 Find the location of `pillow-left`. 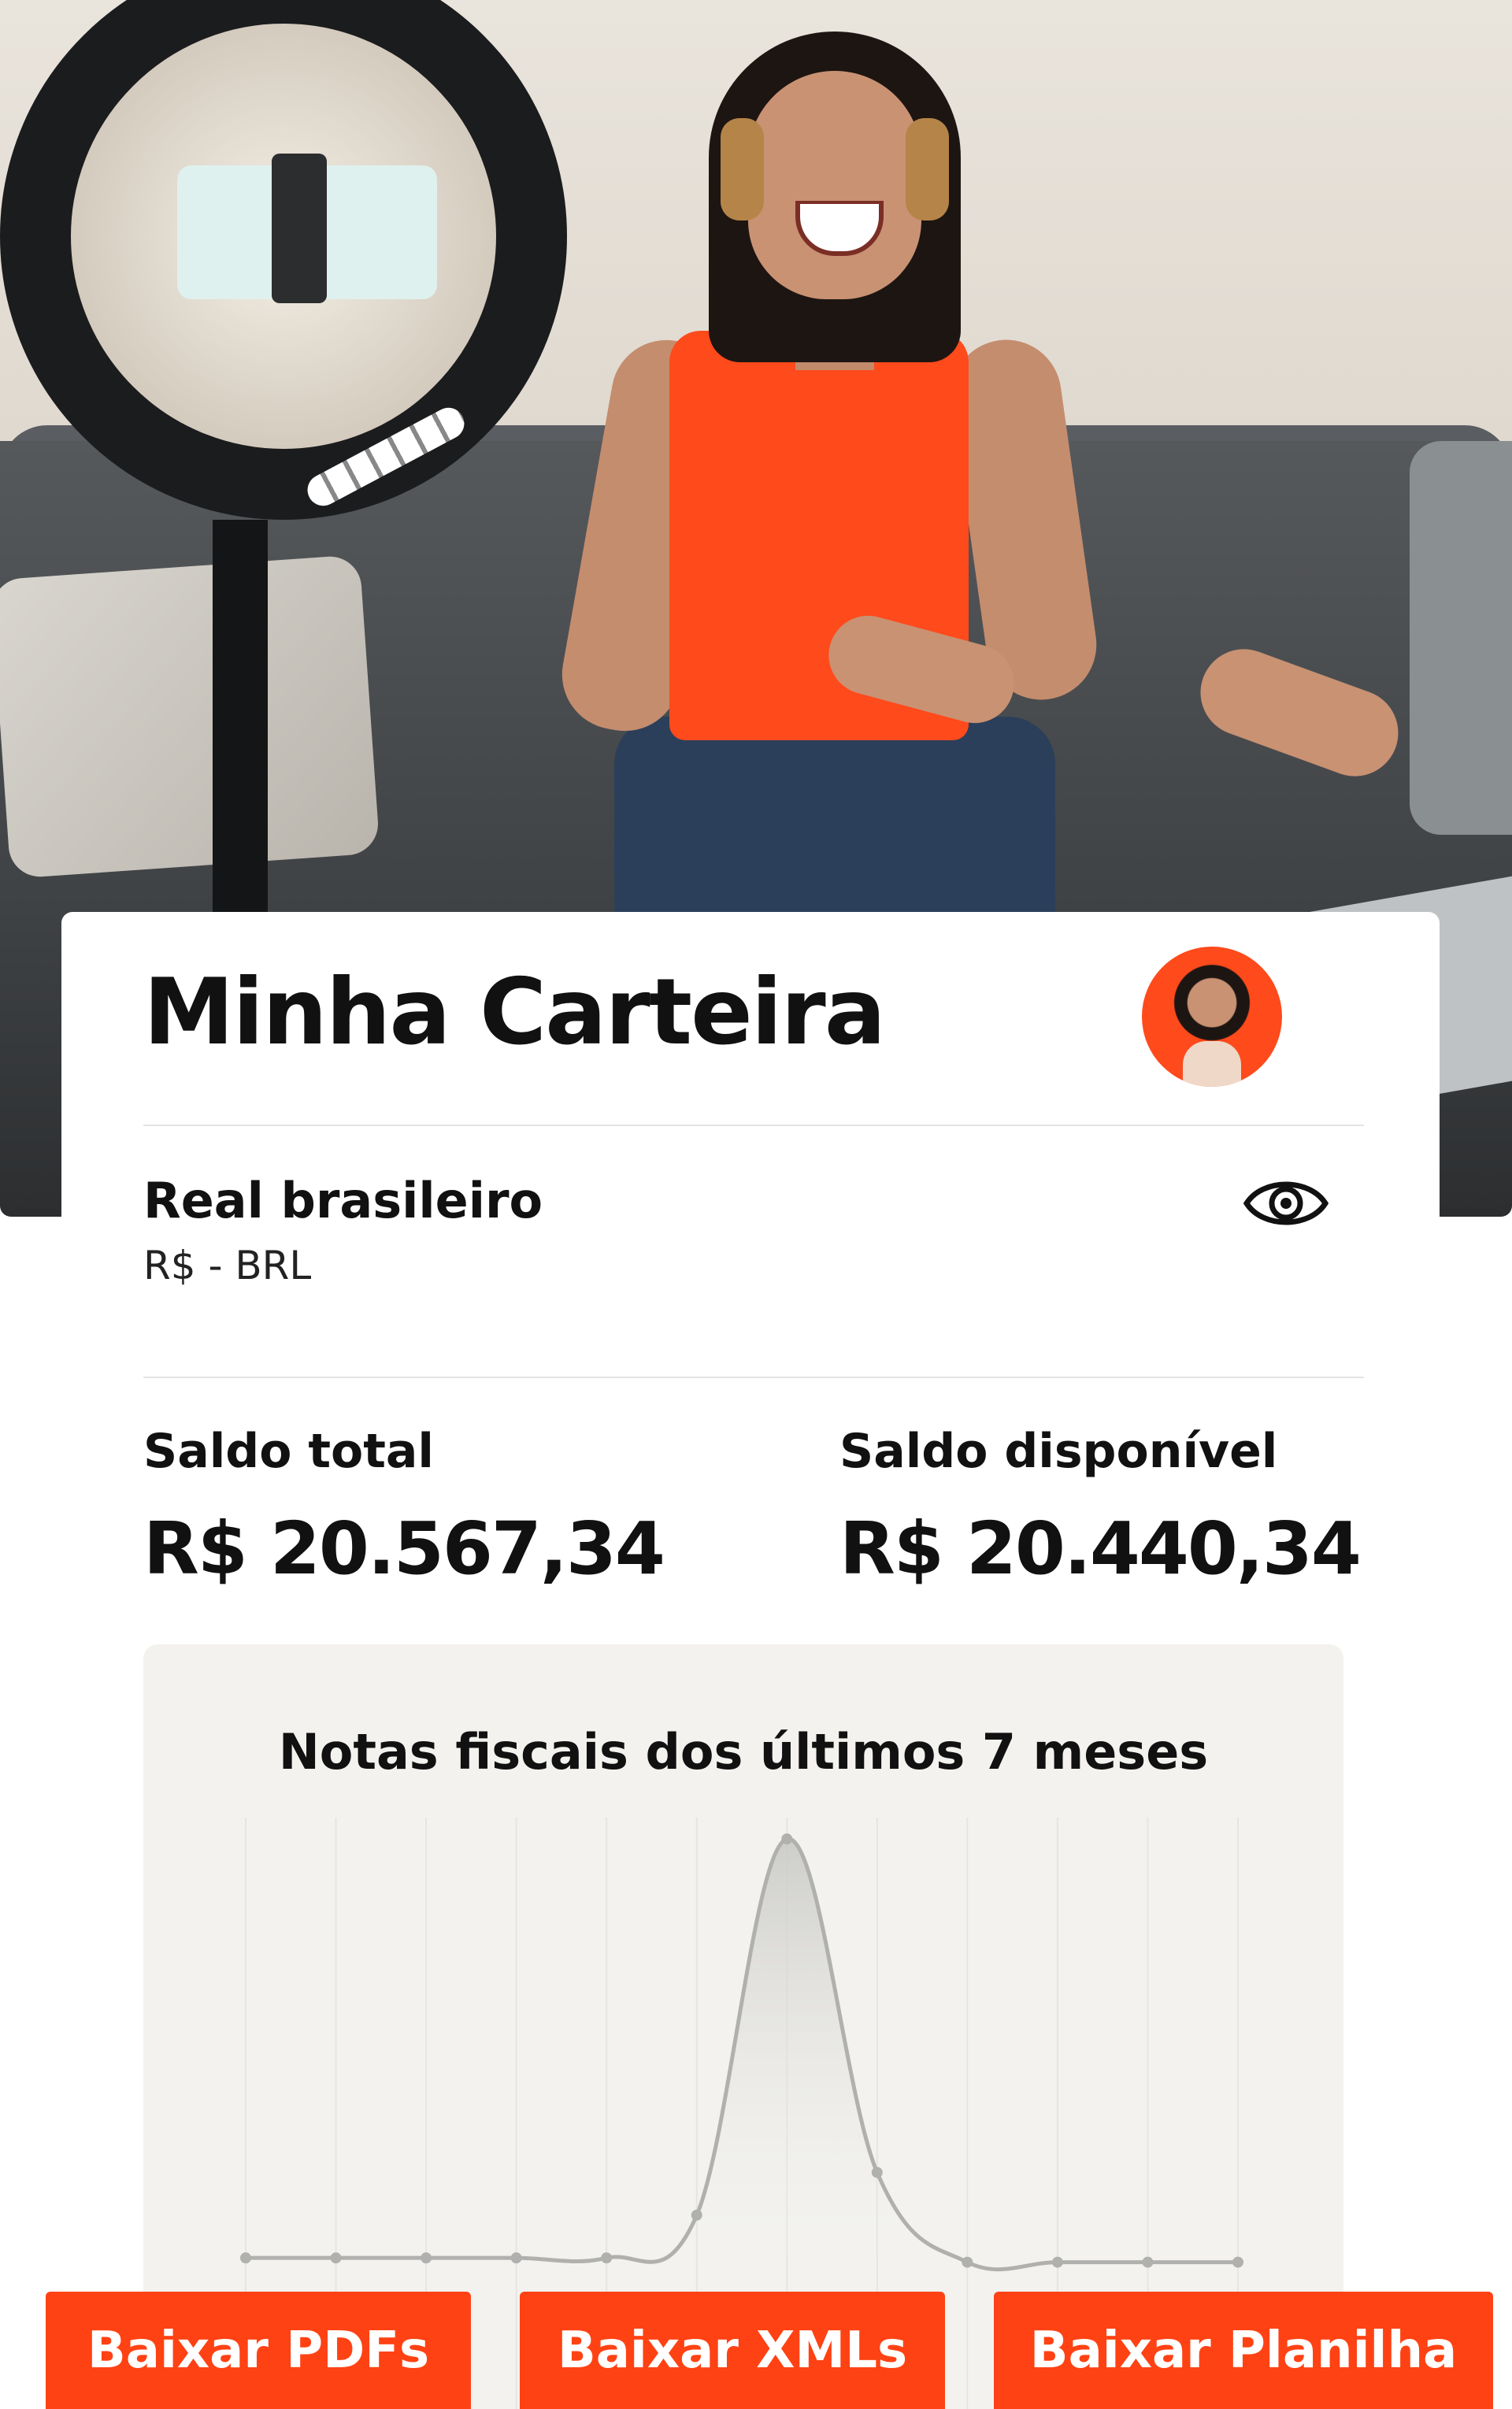

pillow-left is located at coordinates (190, 716).